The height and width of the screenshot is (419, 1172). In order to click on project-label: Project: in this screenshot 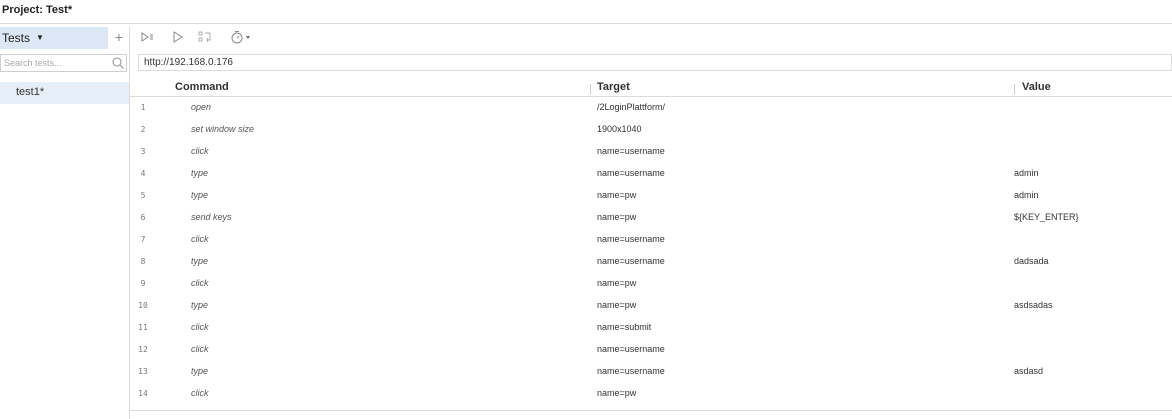, I will do `click(22, 10)`.